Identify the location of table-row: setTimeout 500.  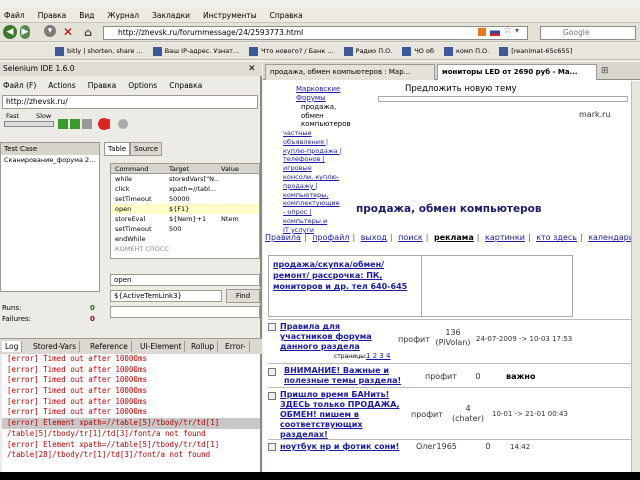
(185, 229).